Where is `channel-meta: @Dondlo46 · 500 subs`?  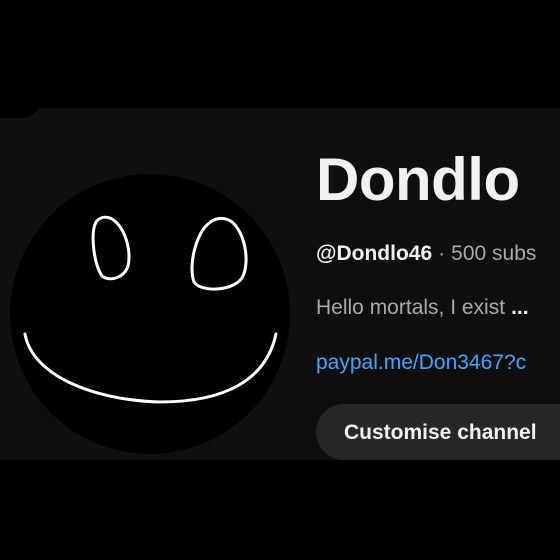 channel-meta: @Dondlo46 · 500 subs is located at coordinates (426, 253).